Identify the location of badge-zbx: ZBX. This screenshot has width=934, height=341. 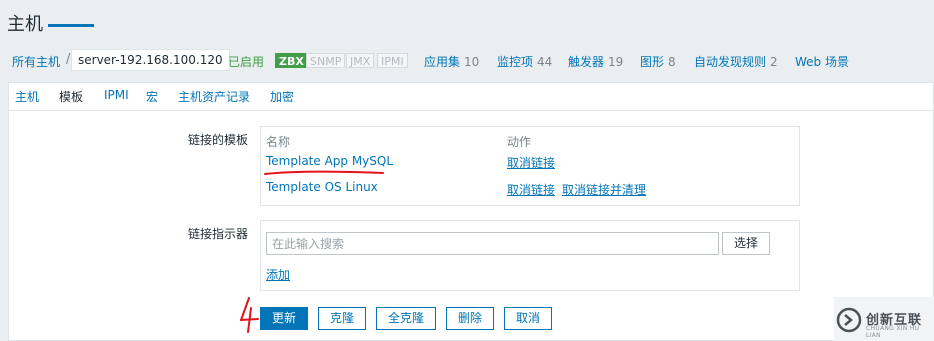
(291, 60).